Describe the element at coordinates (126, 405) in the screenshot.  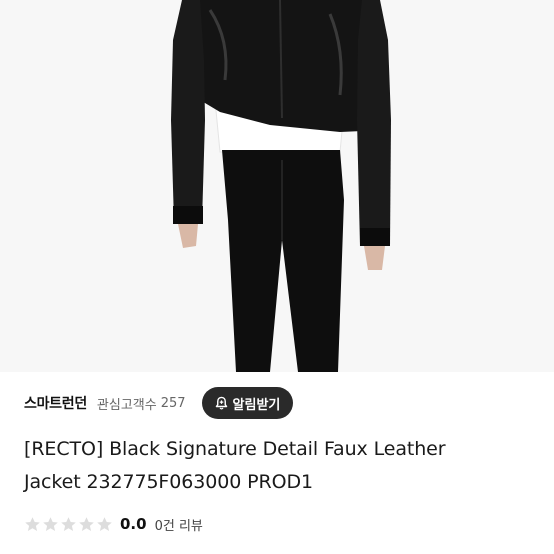
I see `follower-label: 관심고객수` at that location.